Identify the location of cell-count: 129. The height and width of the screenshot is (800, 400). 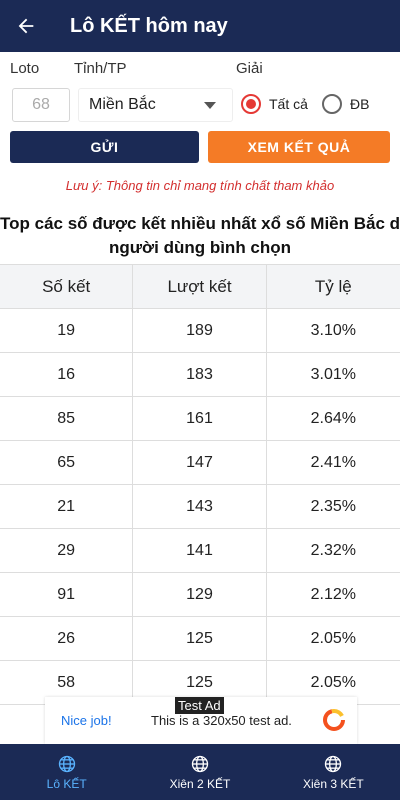
(200, 594).